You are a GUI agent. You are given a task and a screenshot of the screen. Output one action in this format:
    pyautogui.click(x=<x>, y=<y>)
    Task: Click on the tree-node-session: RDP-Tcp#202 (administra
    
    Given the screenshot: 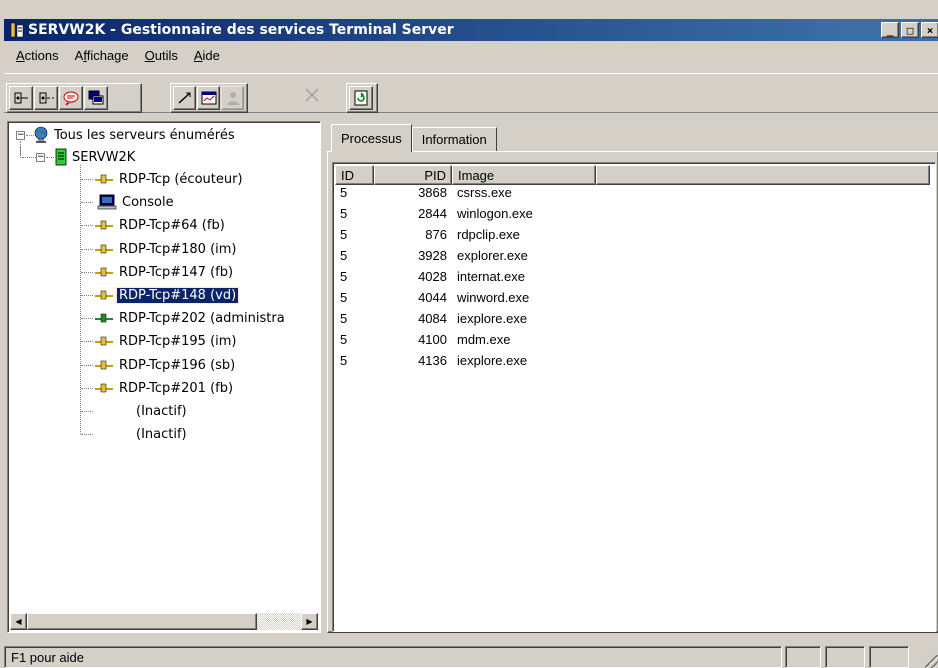 What is the action you would take?
    pyautogui.click(x=190, y=318)
    